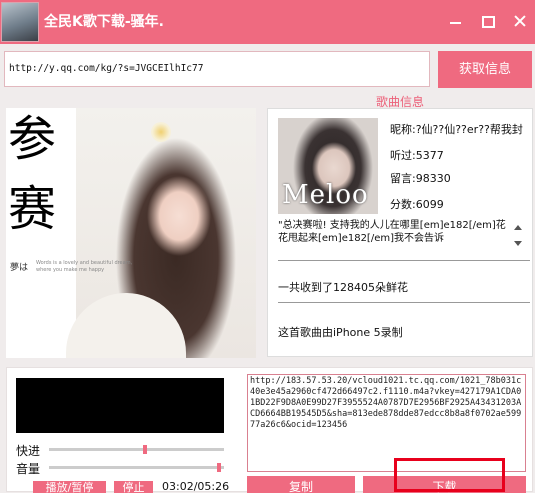 Image resolution: width=535 pixels, height=493 pixels. I want to click on nickname-text: 昵称:?仙??仙??er??帮我封, so click(456, 129).